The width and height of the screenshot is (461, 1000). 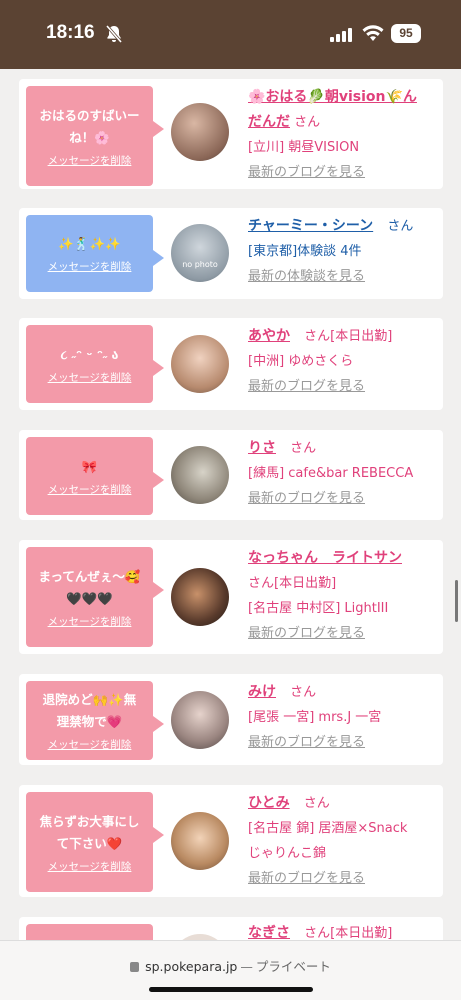 I want to click on message-bubble: 焦らずお大事にし て下さい❤️ メッセージを削除, so click(x=95, y=842).